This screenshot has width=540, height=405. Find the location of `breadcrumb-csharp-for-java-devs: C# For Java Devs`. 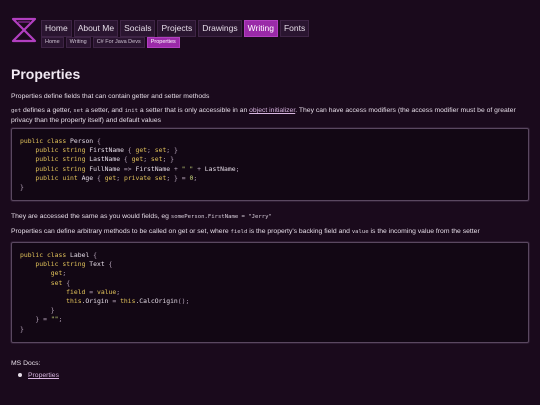

breadcrumb-csharp-for-java-devs: C# For Java Devs is located at coordinates (118, 42).